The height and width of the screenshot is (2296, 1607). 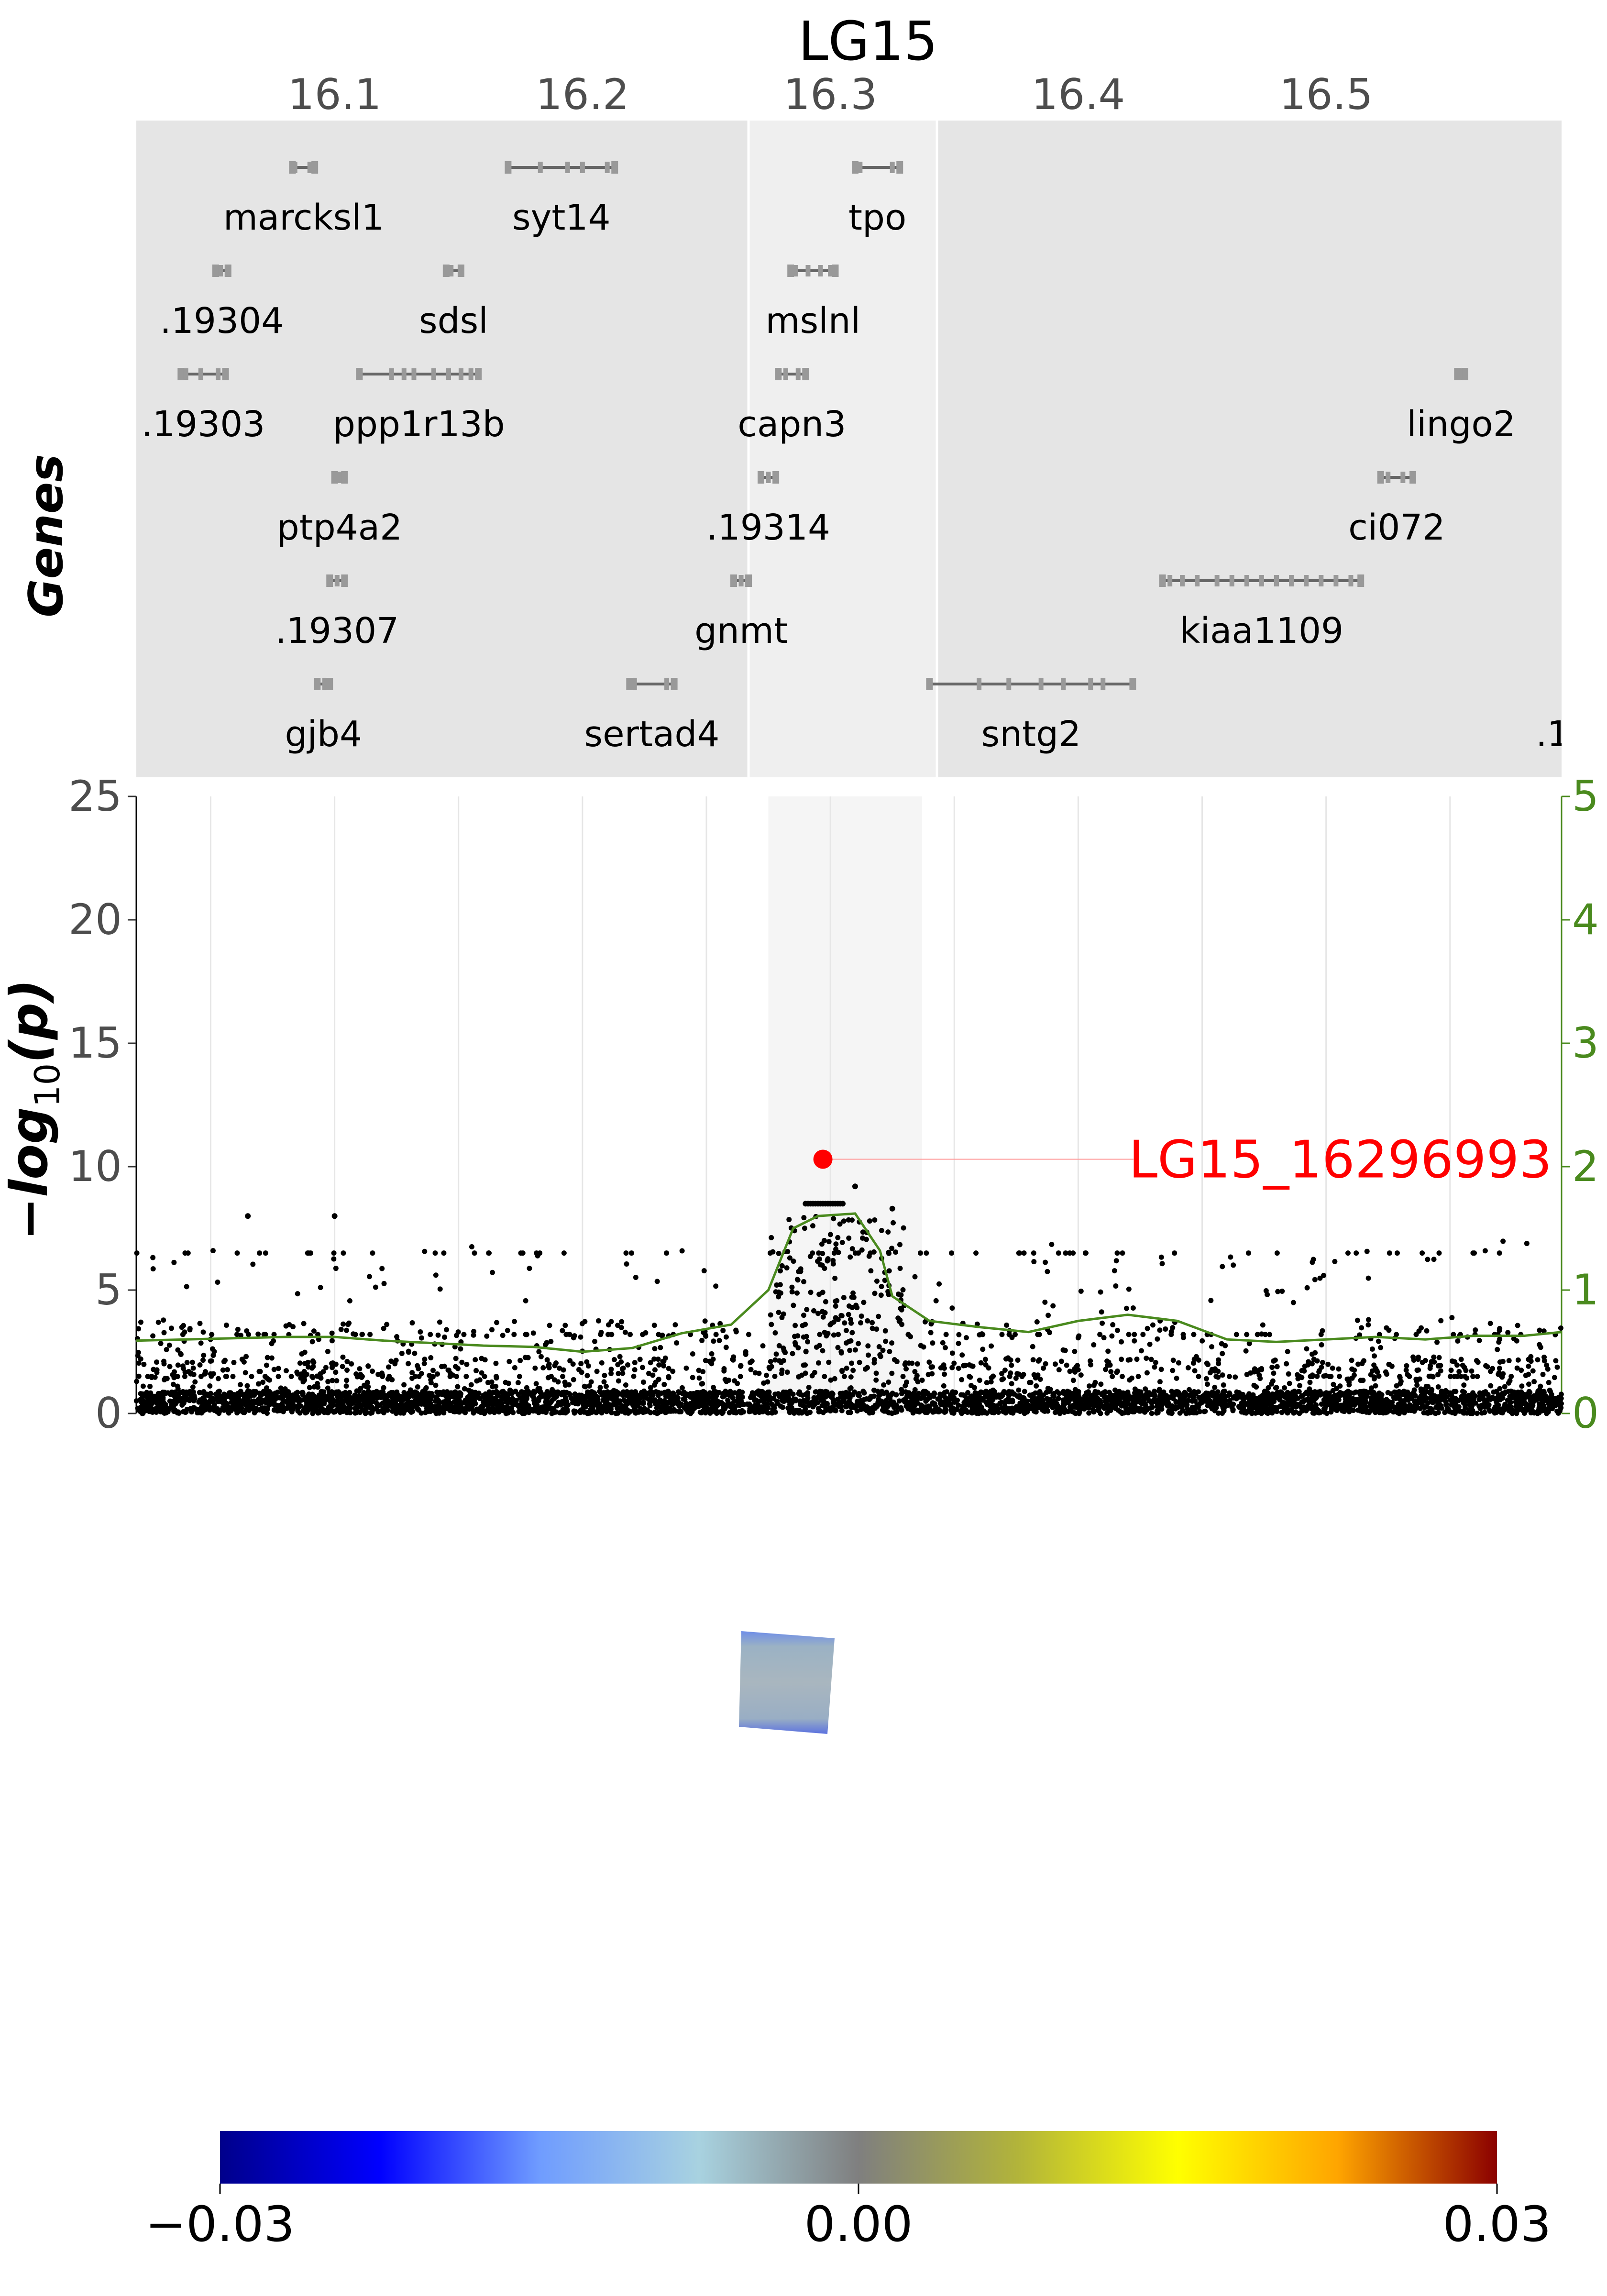 I want to click on gene-label: sntg2, so click(x=1031, y=734).